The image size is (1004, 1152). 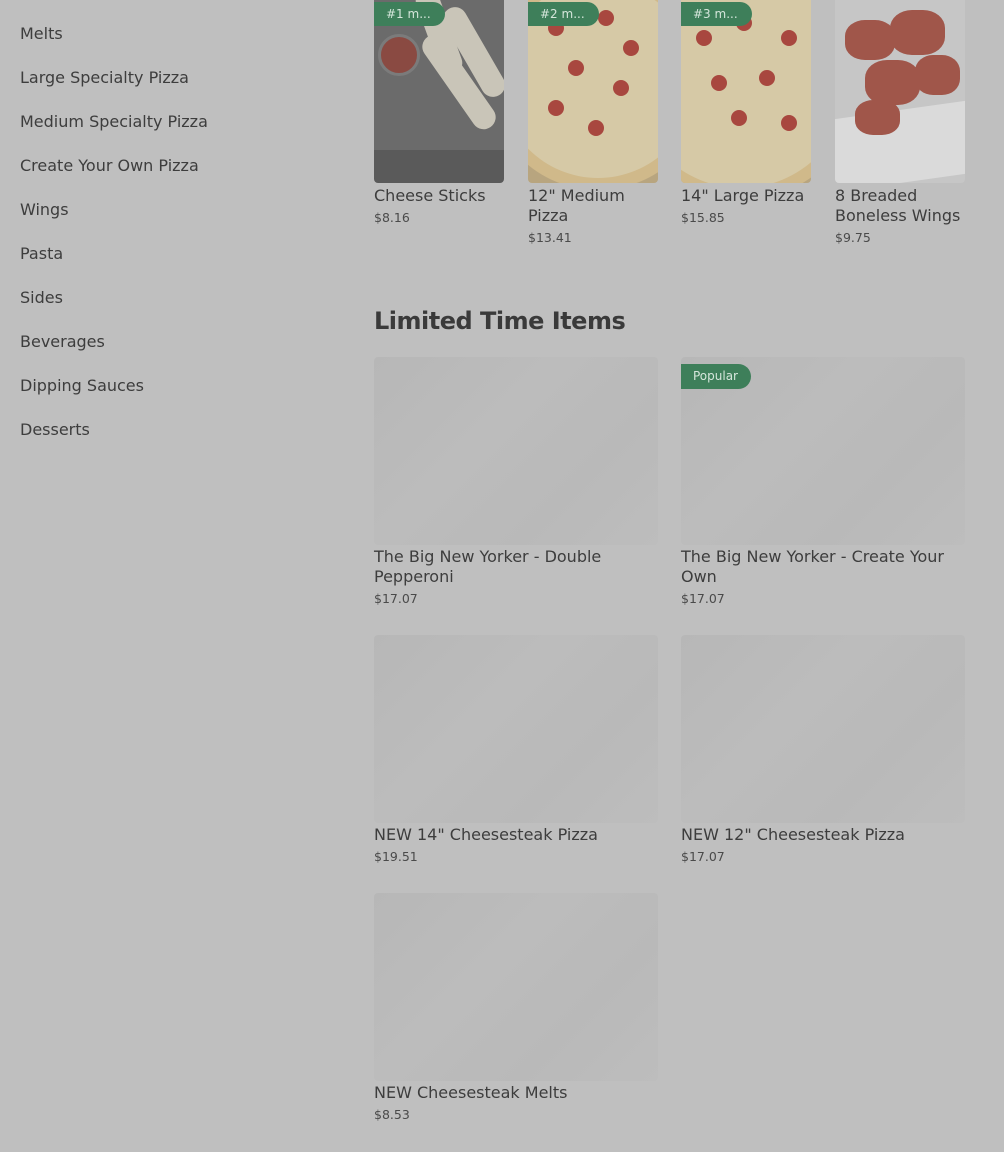 What do you see at coordinates (823, 451) in the screenshot?
I see `item-image: Popular` at bounding box center [823, 451].